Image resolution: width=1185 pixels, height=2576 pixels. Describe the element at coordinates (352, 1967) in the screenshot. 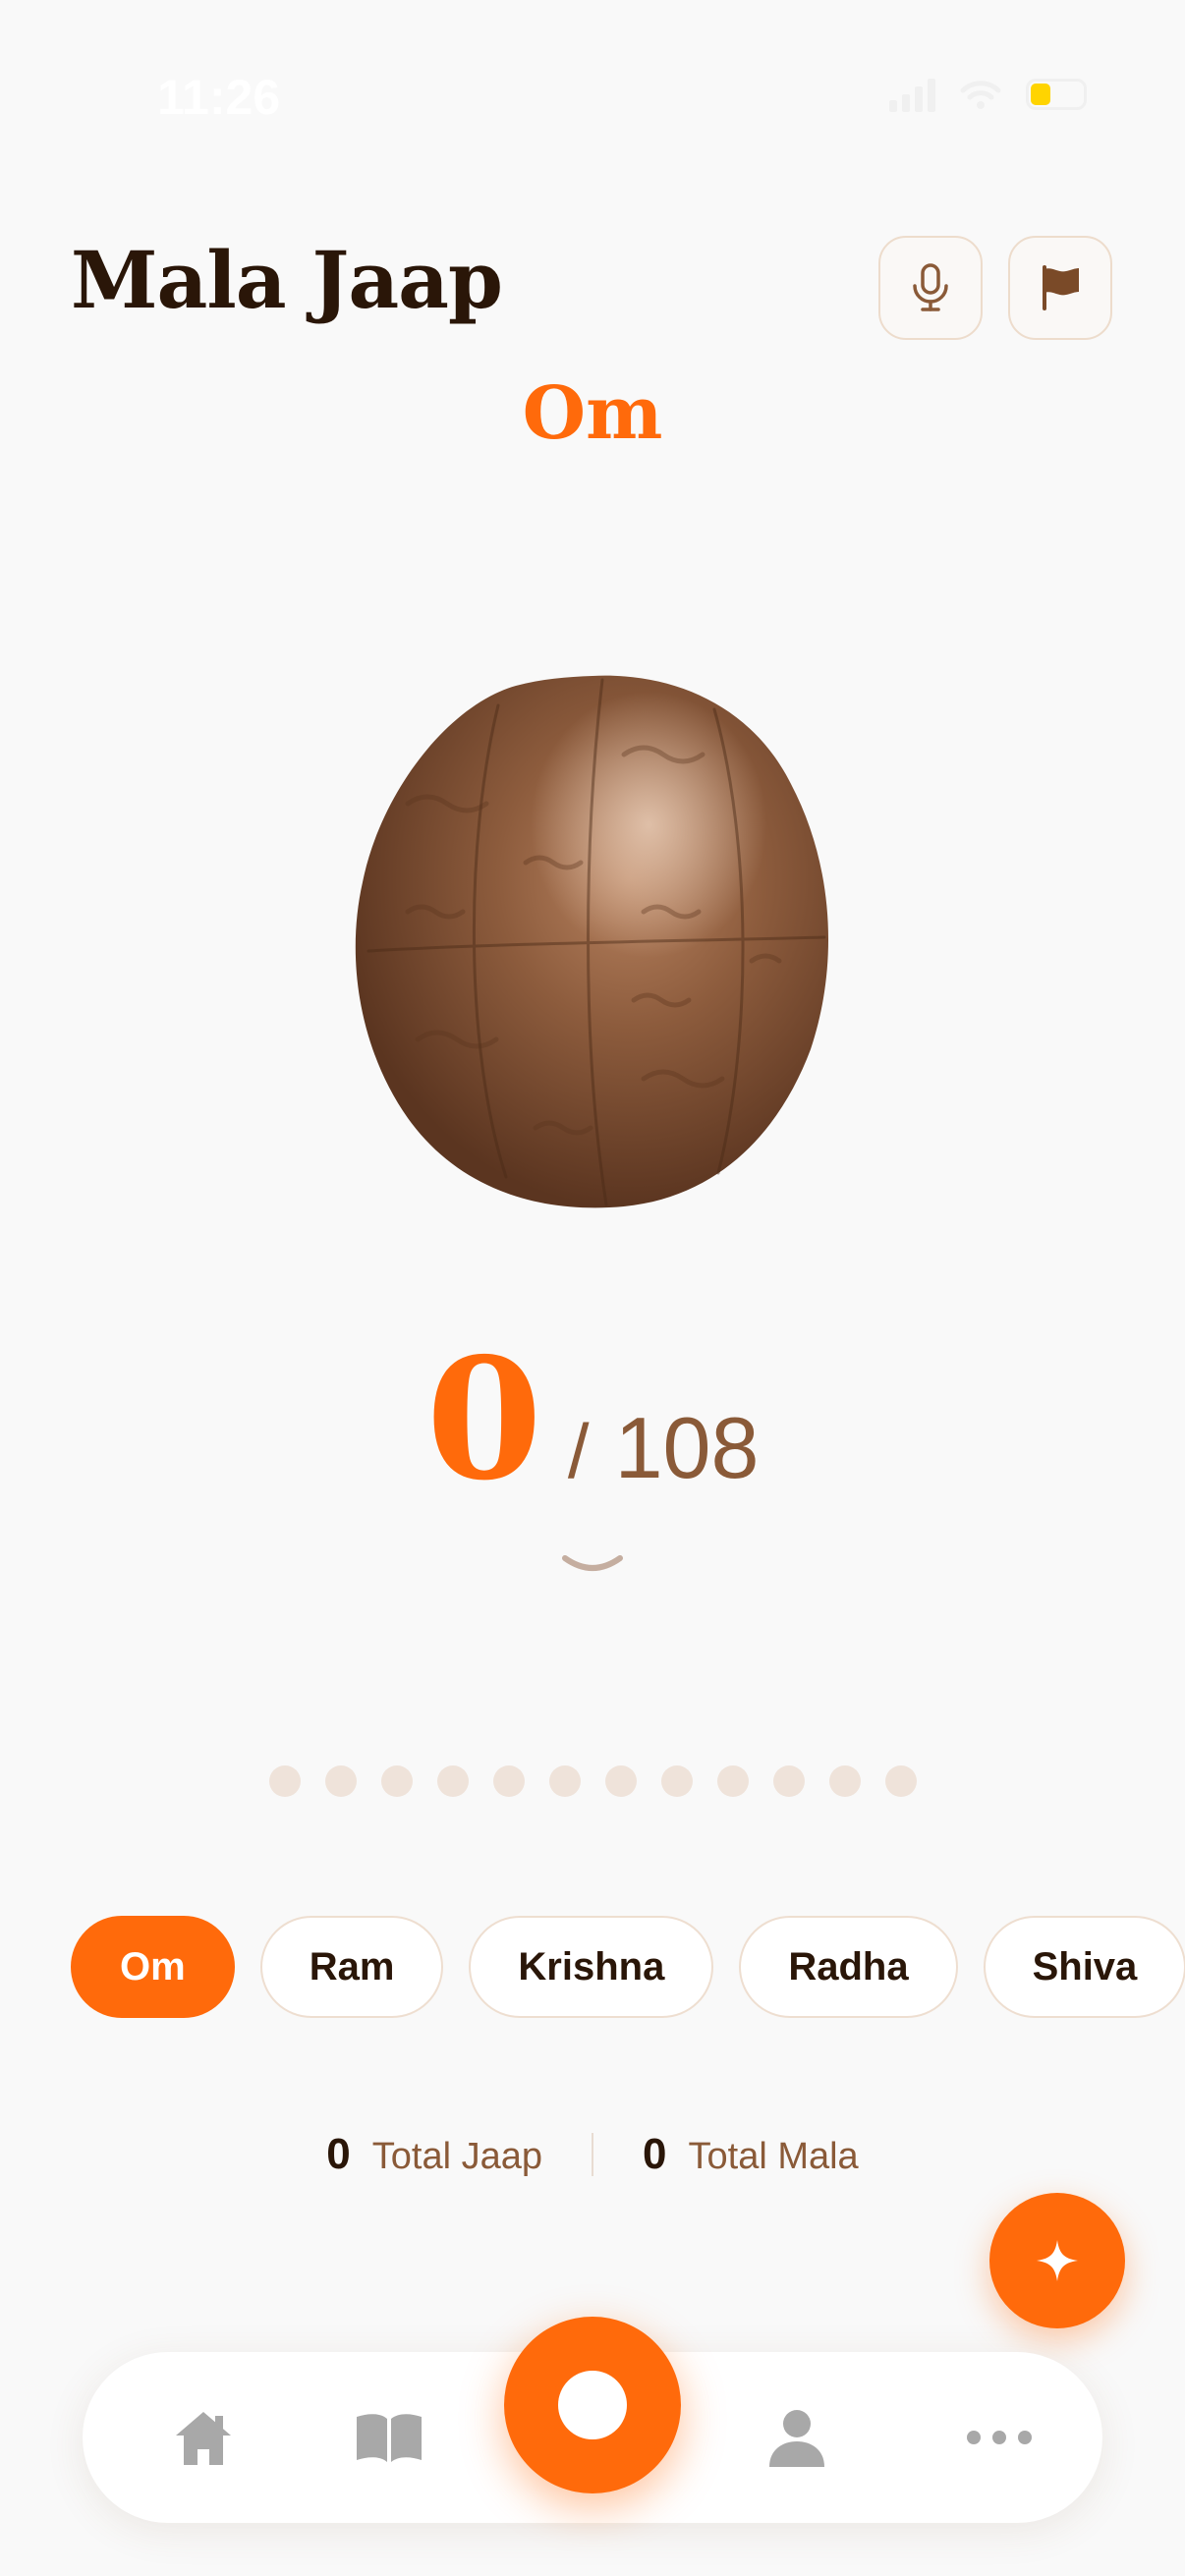

I see `chip-ram: Ram` at that location.